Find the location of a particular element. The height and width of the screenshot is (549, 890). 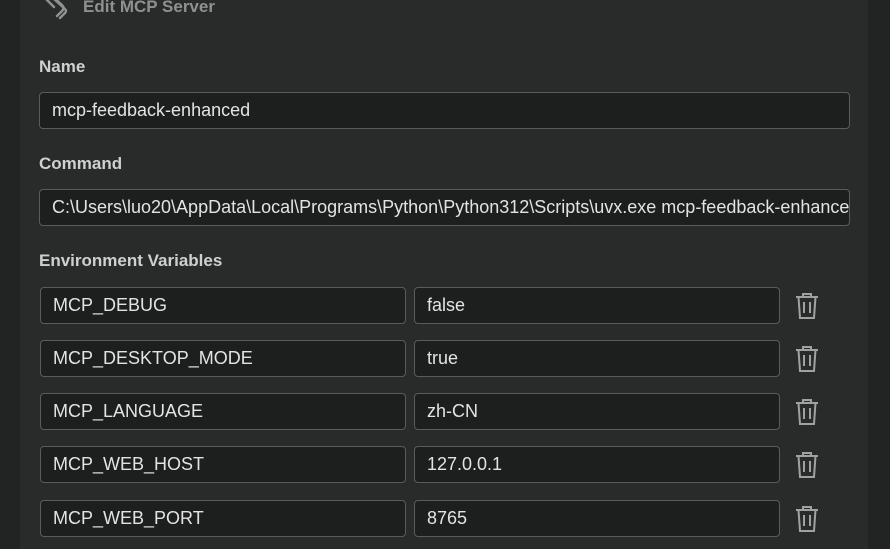

env-key-input: MCP_DEBUG is located at coordinates (223, 305).